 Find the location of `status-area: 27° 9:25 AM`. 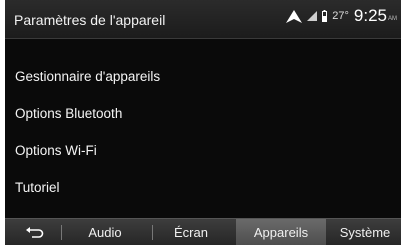

status-area: 27° 9:25 AM is located at coordinates (341, 16).